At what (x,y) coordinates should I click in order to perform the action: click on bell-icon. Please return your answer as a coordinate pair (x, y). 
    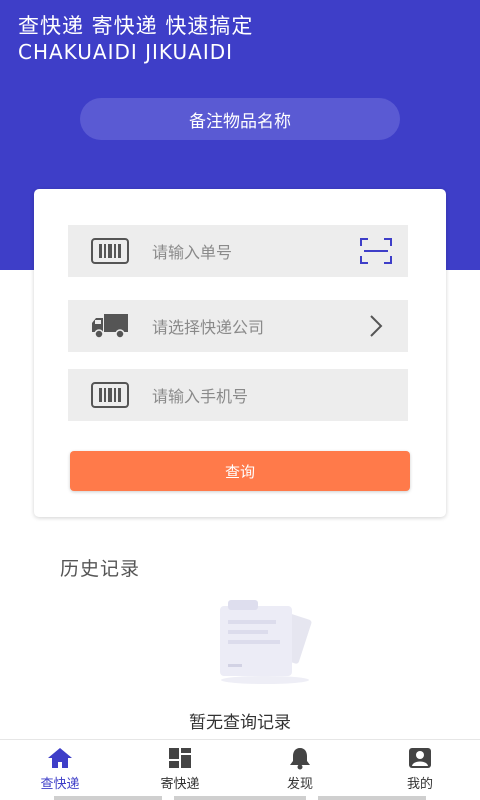
    Looking at the image, I should click on (300, 758).